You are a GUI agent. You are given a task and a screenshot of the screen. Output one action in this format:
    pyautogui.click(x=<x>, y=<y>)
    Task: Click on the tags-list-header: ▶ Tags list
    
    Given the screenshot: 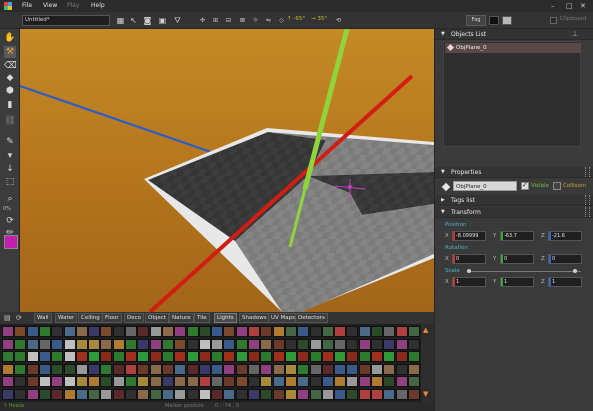 What is the action you would take?
    pyautogui.click(x=514, y=200)
    